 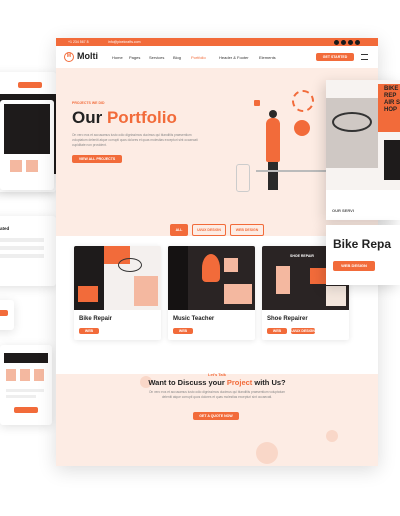 I want to click on top-bar: +1 234 567 8 info@pixelcrafts.com, so click(x=217, y=42).